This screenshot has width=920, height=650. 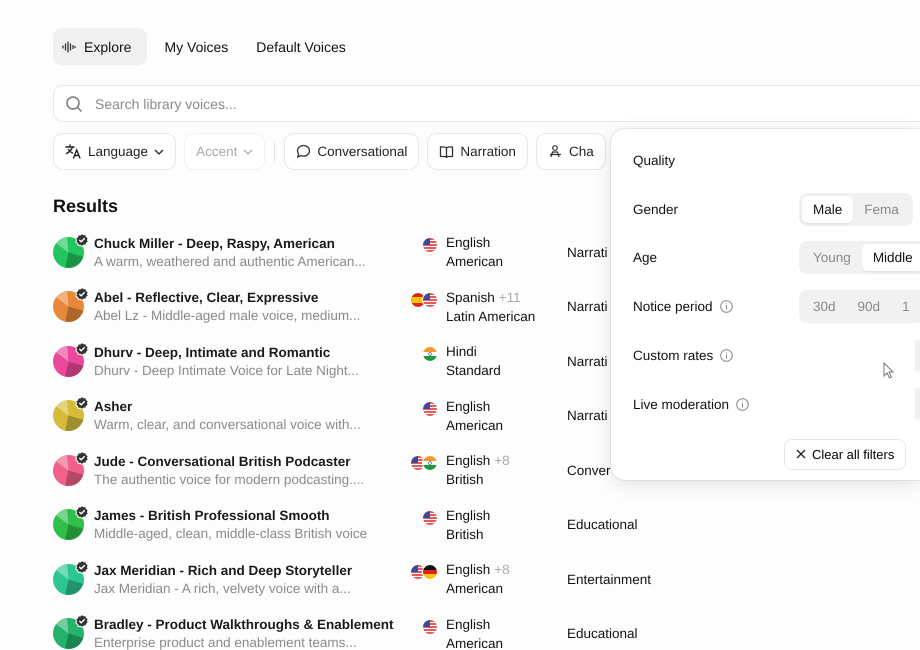 I want to click on voice-name: Dhurv - Deep, Intimate and Romantic, so click(x=250, y=352).